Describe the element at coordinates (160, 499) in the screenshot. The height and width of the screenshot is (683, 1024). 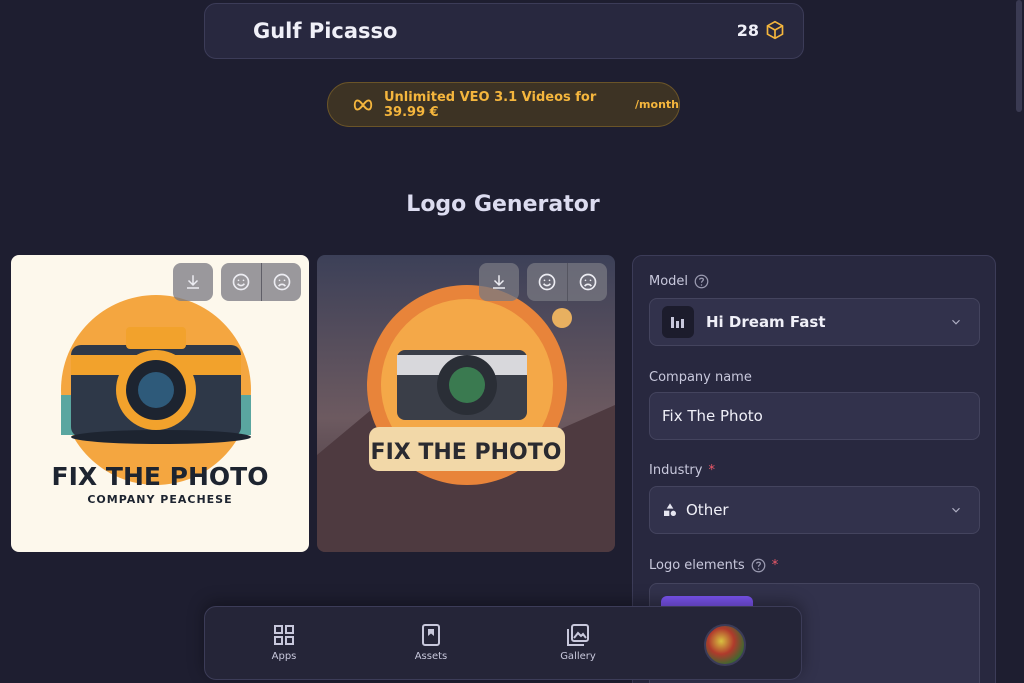
I see `logo-text-sub: COMPANY PEACHESE` at that location.